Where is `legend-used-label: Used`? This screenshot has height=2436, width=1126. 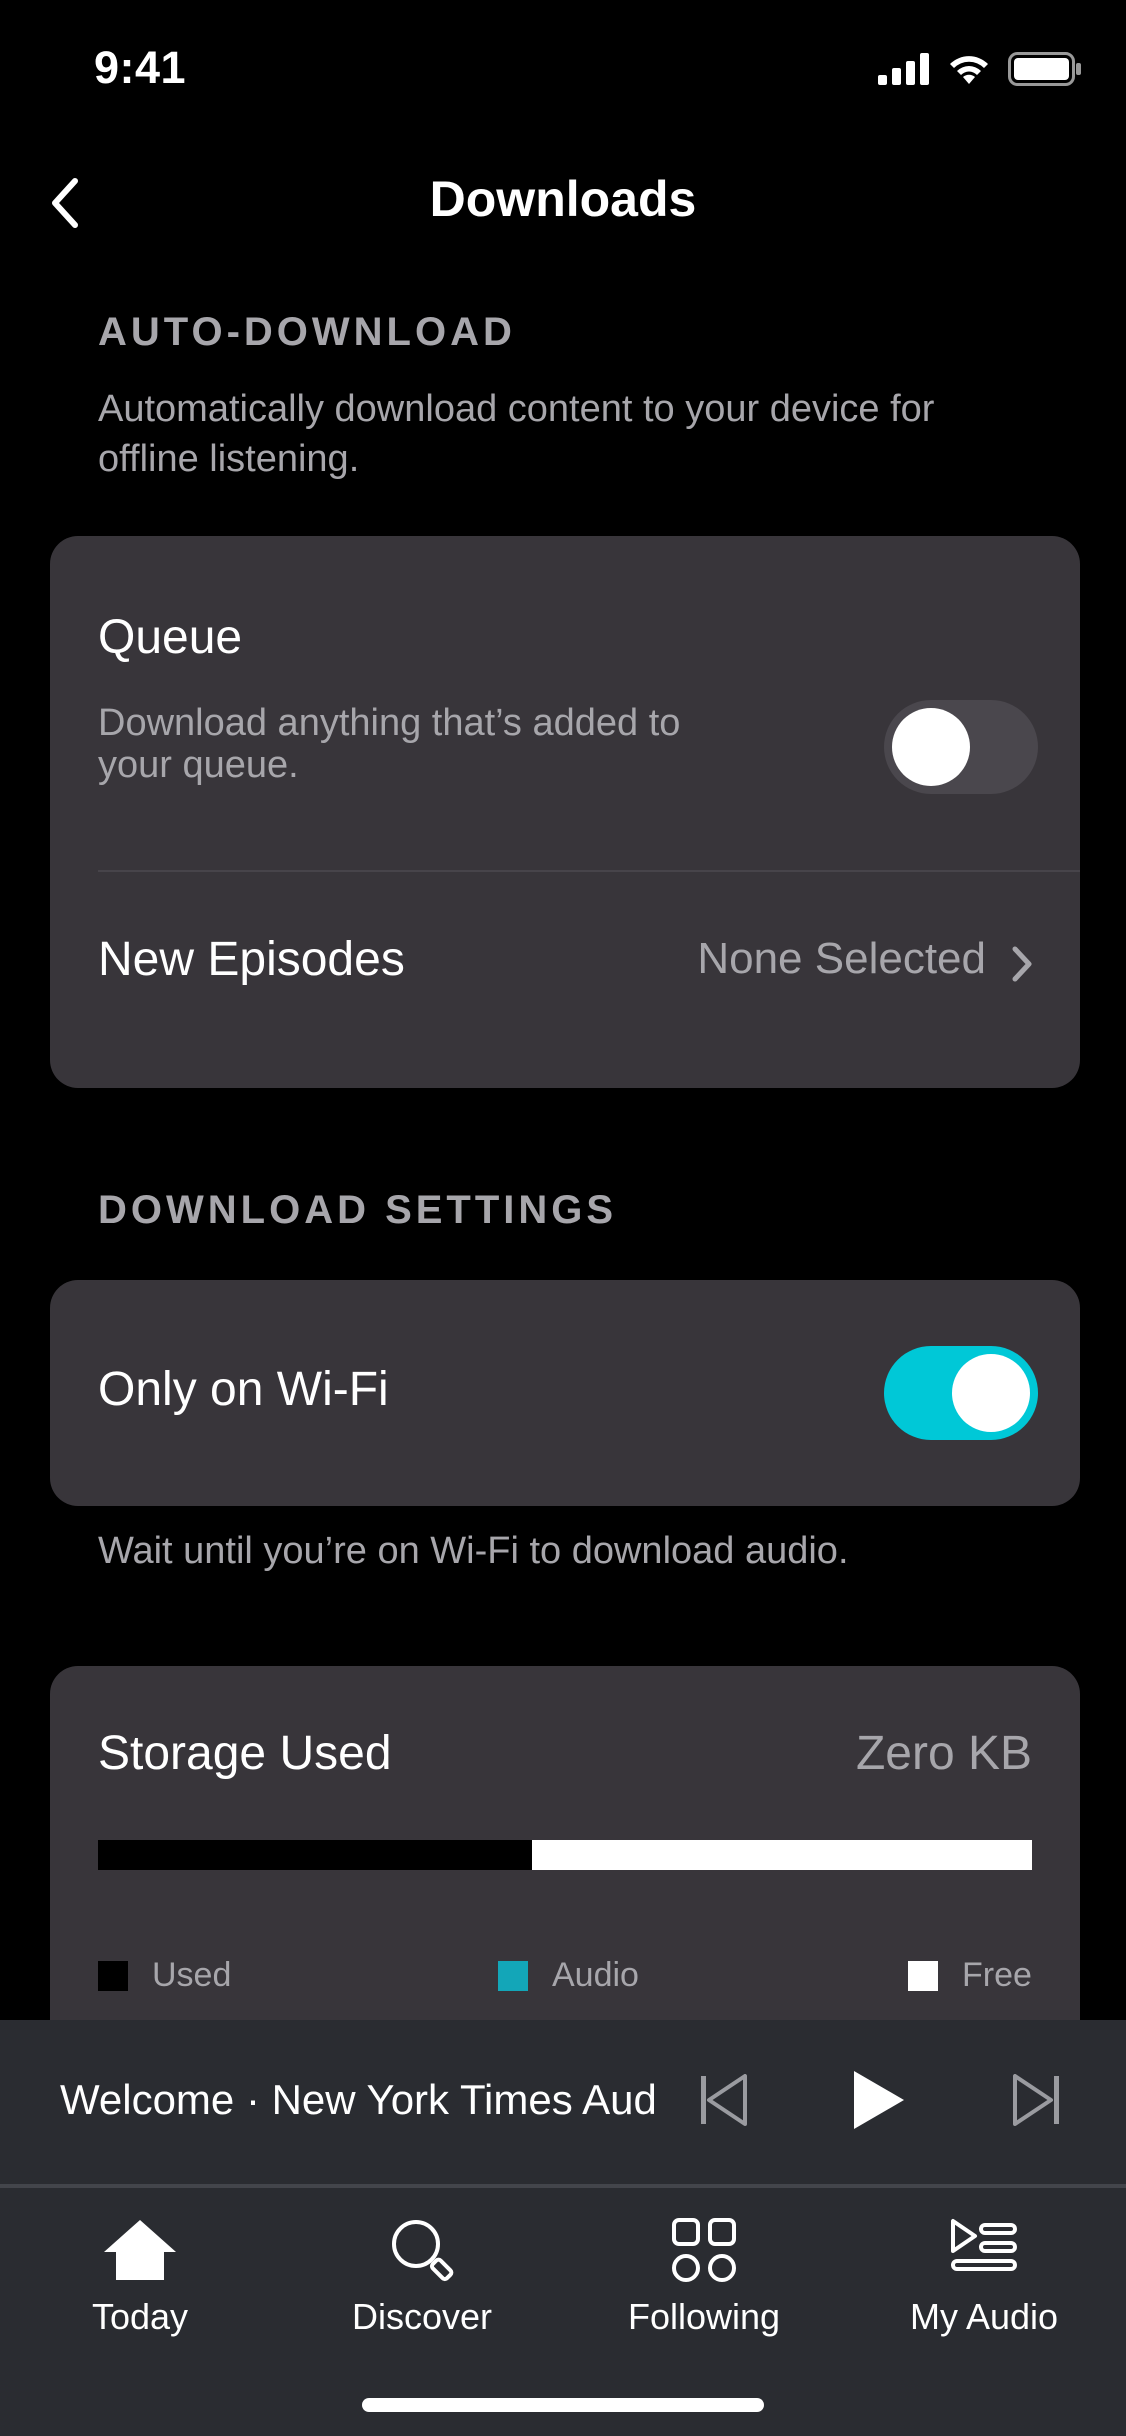 legend-used-label: Used is located at coordinates (192, 1975).